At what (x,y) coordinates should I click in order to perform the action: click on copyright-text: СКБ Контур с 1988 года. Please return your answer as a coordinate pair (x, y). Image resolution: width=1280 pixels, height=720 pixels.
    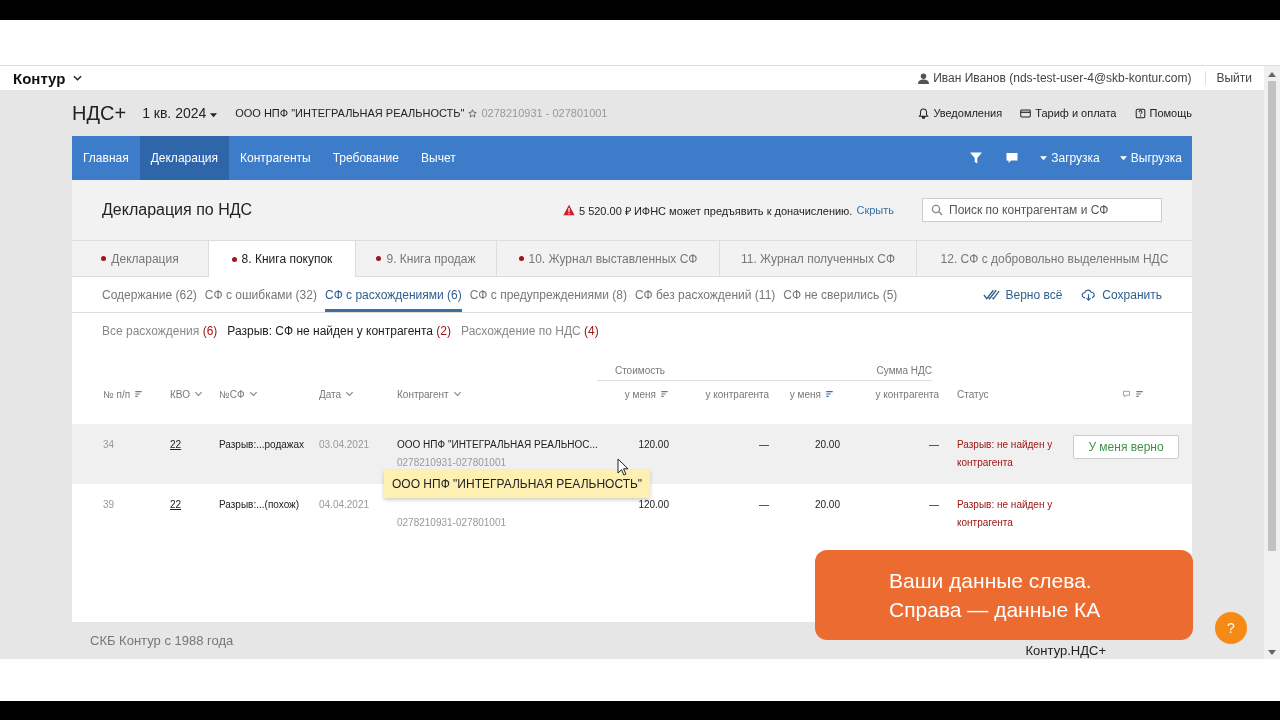
    Looking at the image, I should click on (162, 640).